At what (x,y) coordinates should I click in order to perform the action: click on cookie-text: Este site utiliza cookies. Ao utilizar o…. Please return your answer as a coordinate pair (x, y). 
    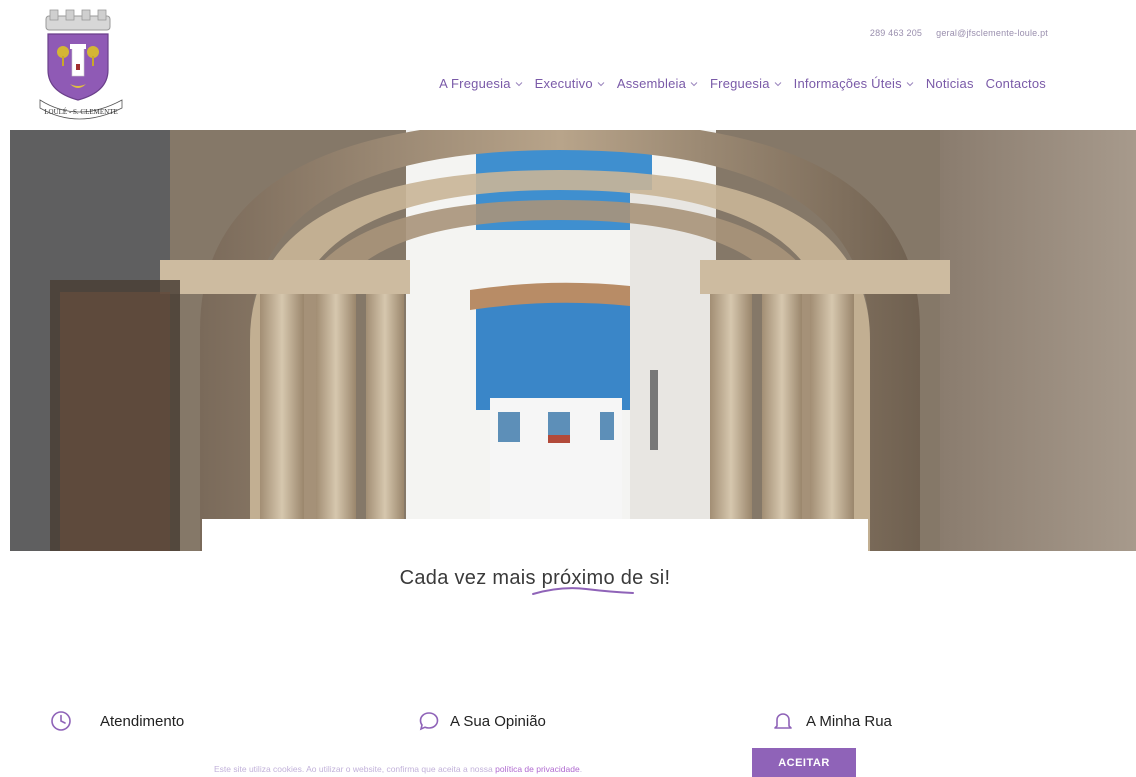
    Looking at the image, I should click on (355, 769).